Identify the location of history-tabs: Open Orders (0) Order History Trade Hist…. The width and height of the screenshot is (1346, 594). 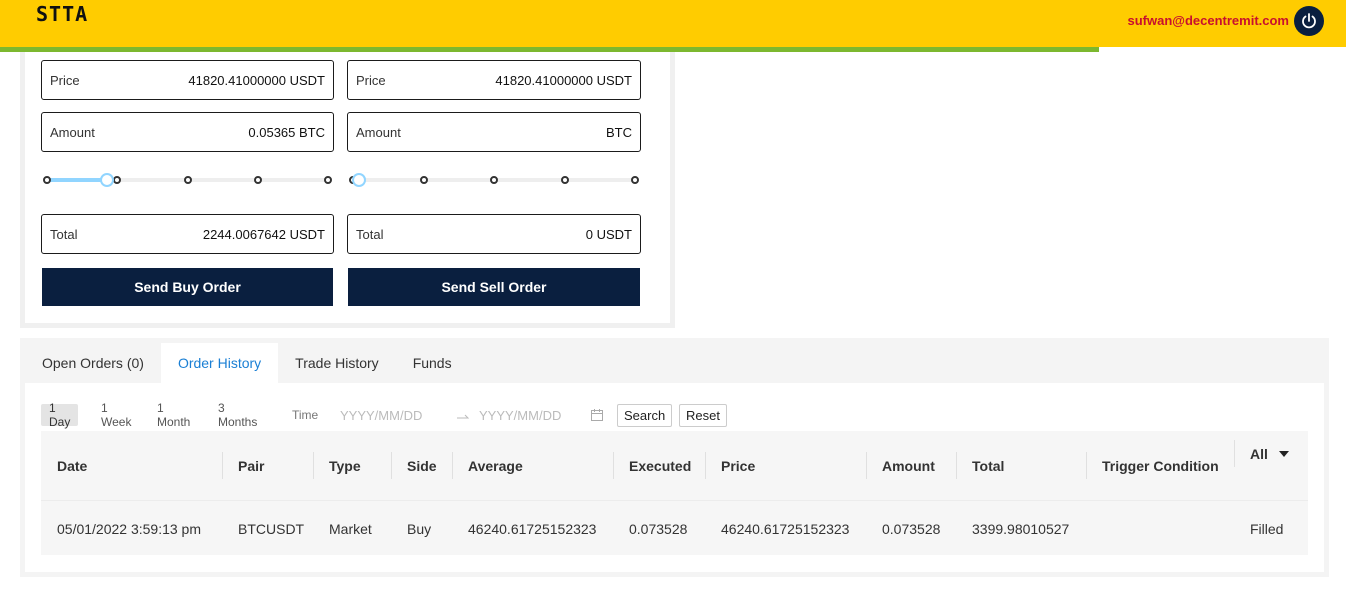
(247, 363).